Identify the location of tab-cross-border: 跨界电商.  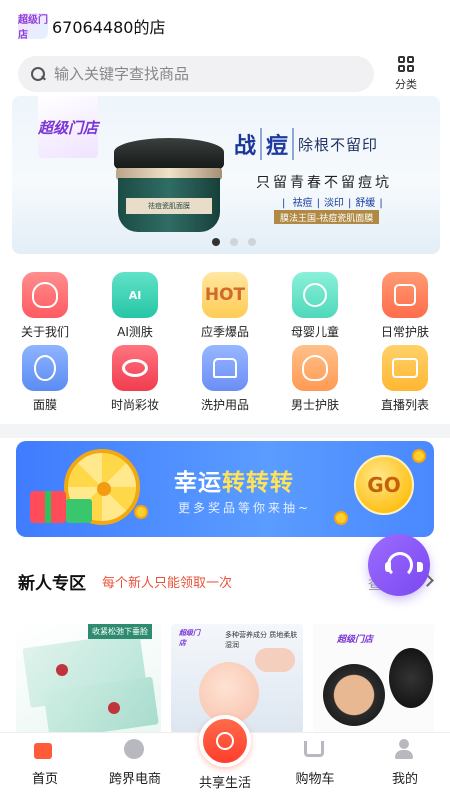
(135, 766).